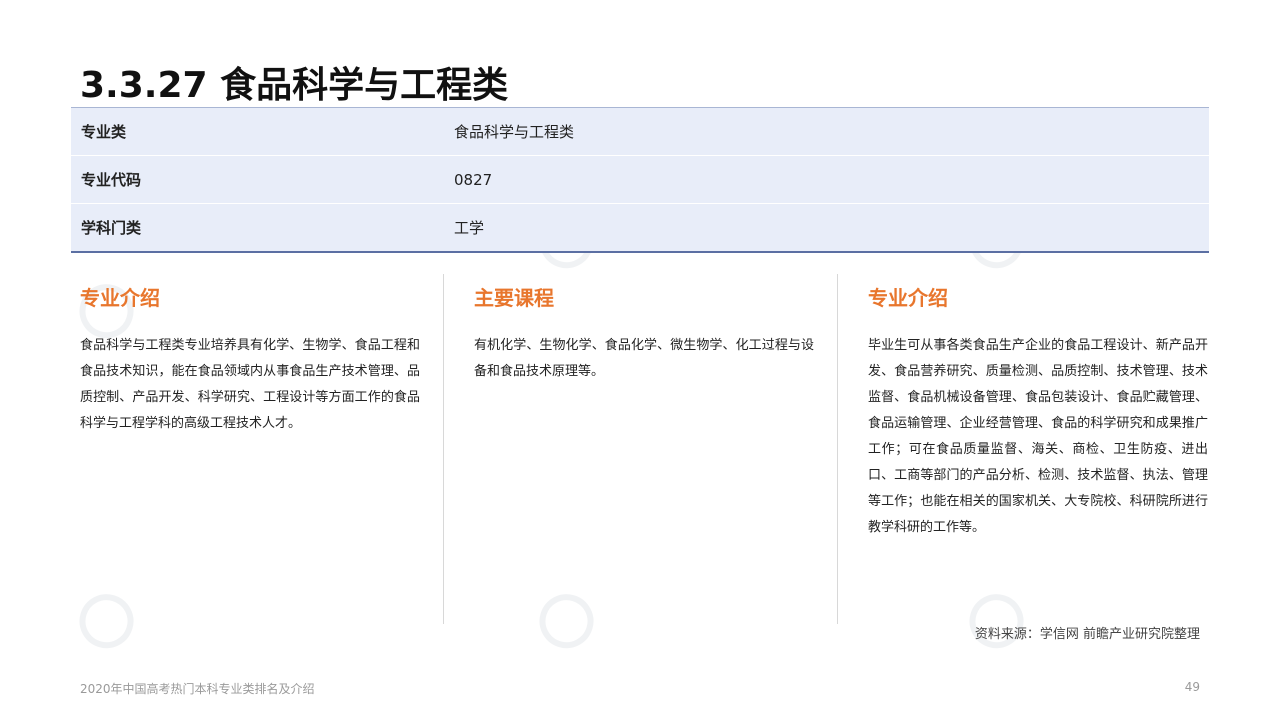 The width and height of the screenshot is (1280, 720). What do you see at coordinates (1087, 634) in the screenshot?
I see `source-note: 资料来源：学信网 前瞻产业研究院整理` at bounding box center [1087, 634].